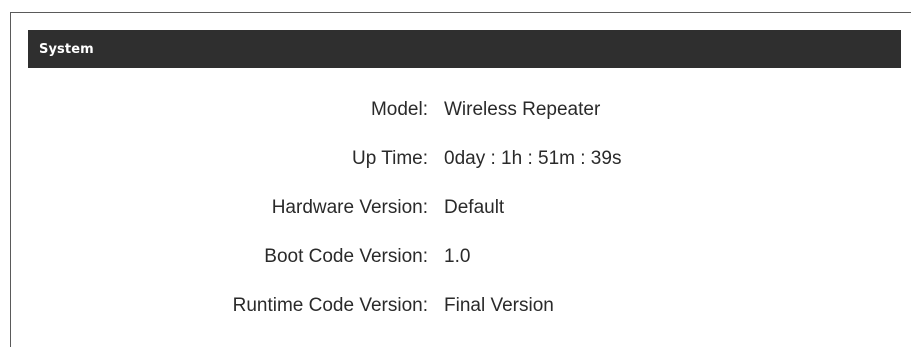 Image resolution: width=912 pixels, height=347 pixels. Describe the element at coordinates (499, 305) in the screenshot. I see `runtime-code-version-value: Final Version` at that location.